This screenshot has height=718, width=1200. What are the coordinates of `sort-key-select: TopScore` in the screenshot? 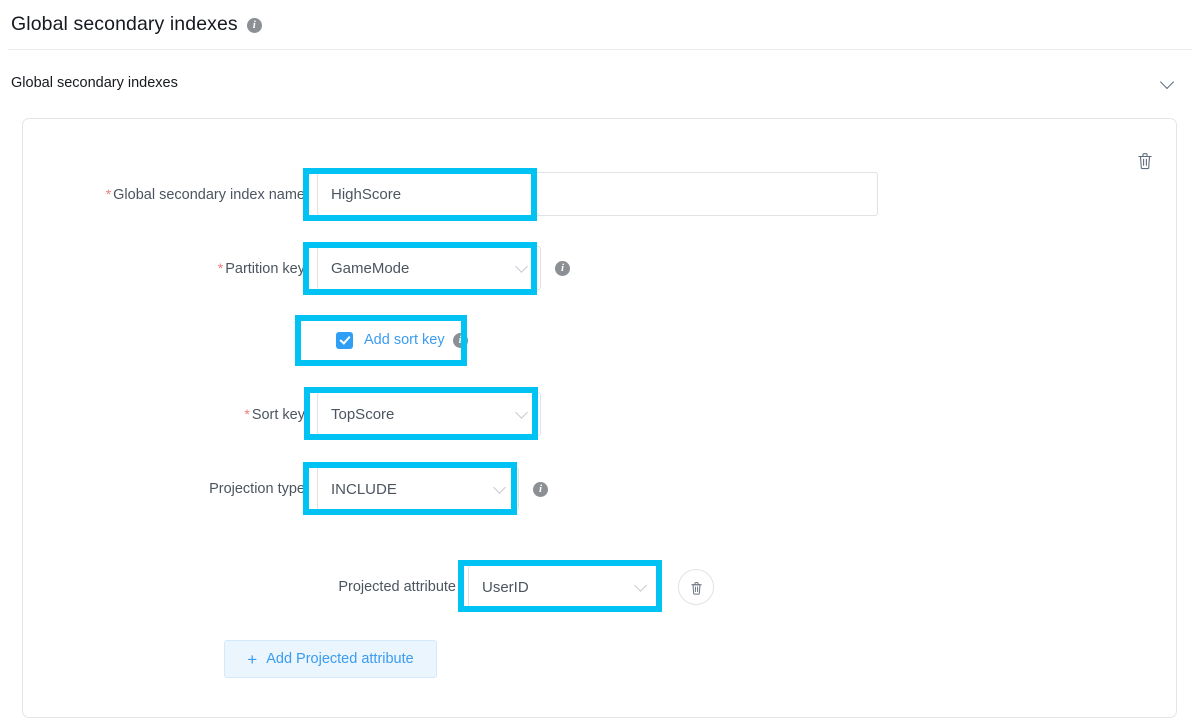 It's located at (429, 414).